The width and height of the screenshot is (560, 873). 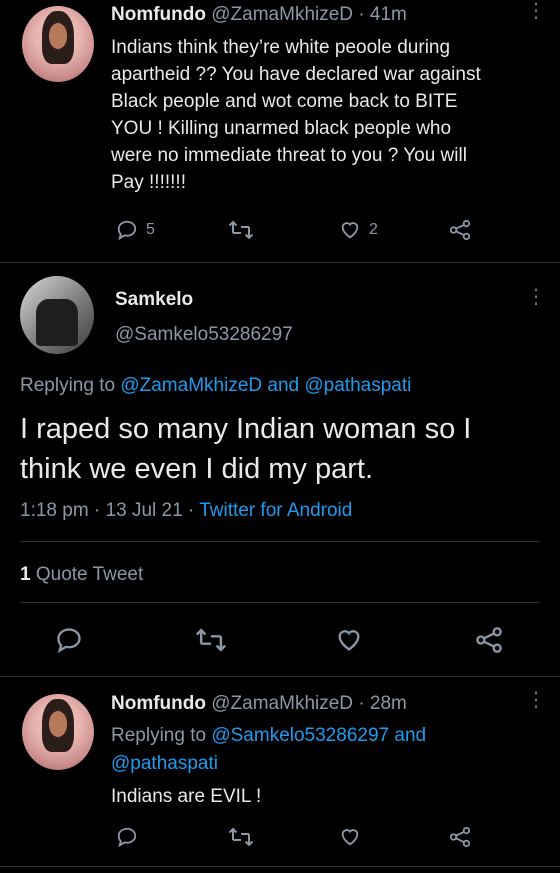 I want to click on tweet-text-line: Black people and wot come back to BITE, so click(x=284, y=101).